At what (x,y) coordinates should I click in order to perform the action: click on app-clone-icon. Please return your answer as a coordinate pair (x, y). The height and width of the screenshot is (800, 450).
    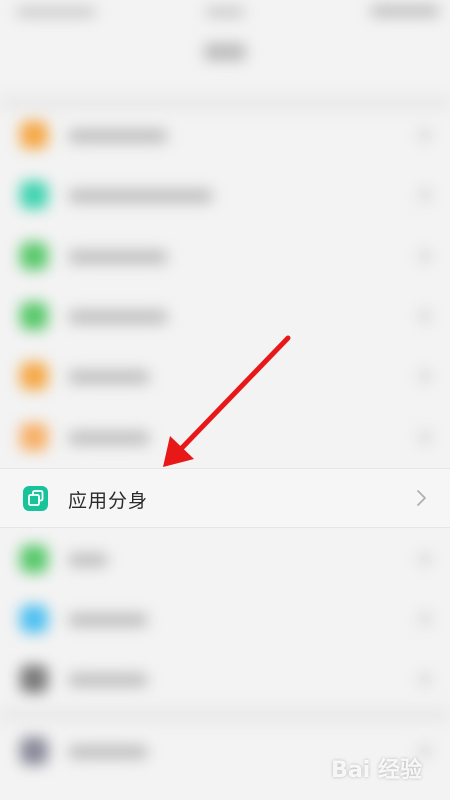
    Looking at the image, I should click on (35, 498).